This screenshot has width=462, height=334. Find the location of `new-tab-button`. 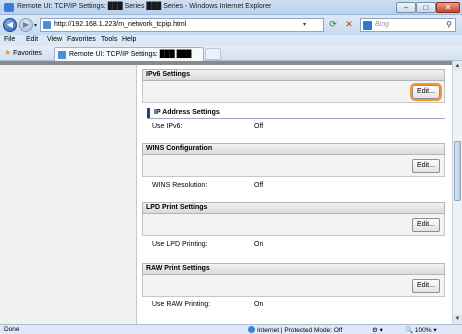

new-tab-button is located at coordinates (213, 54).